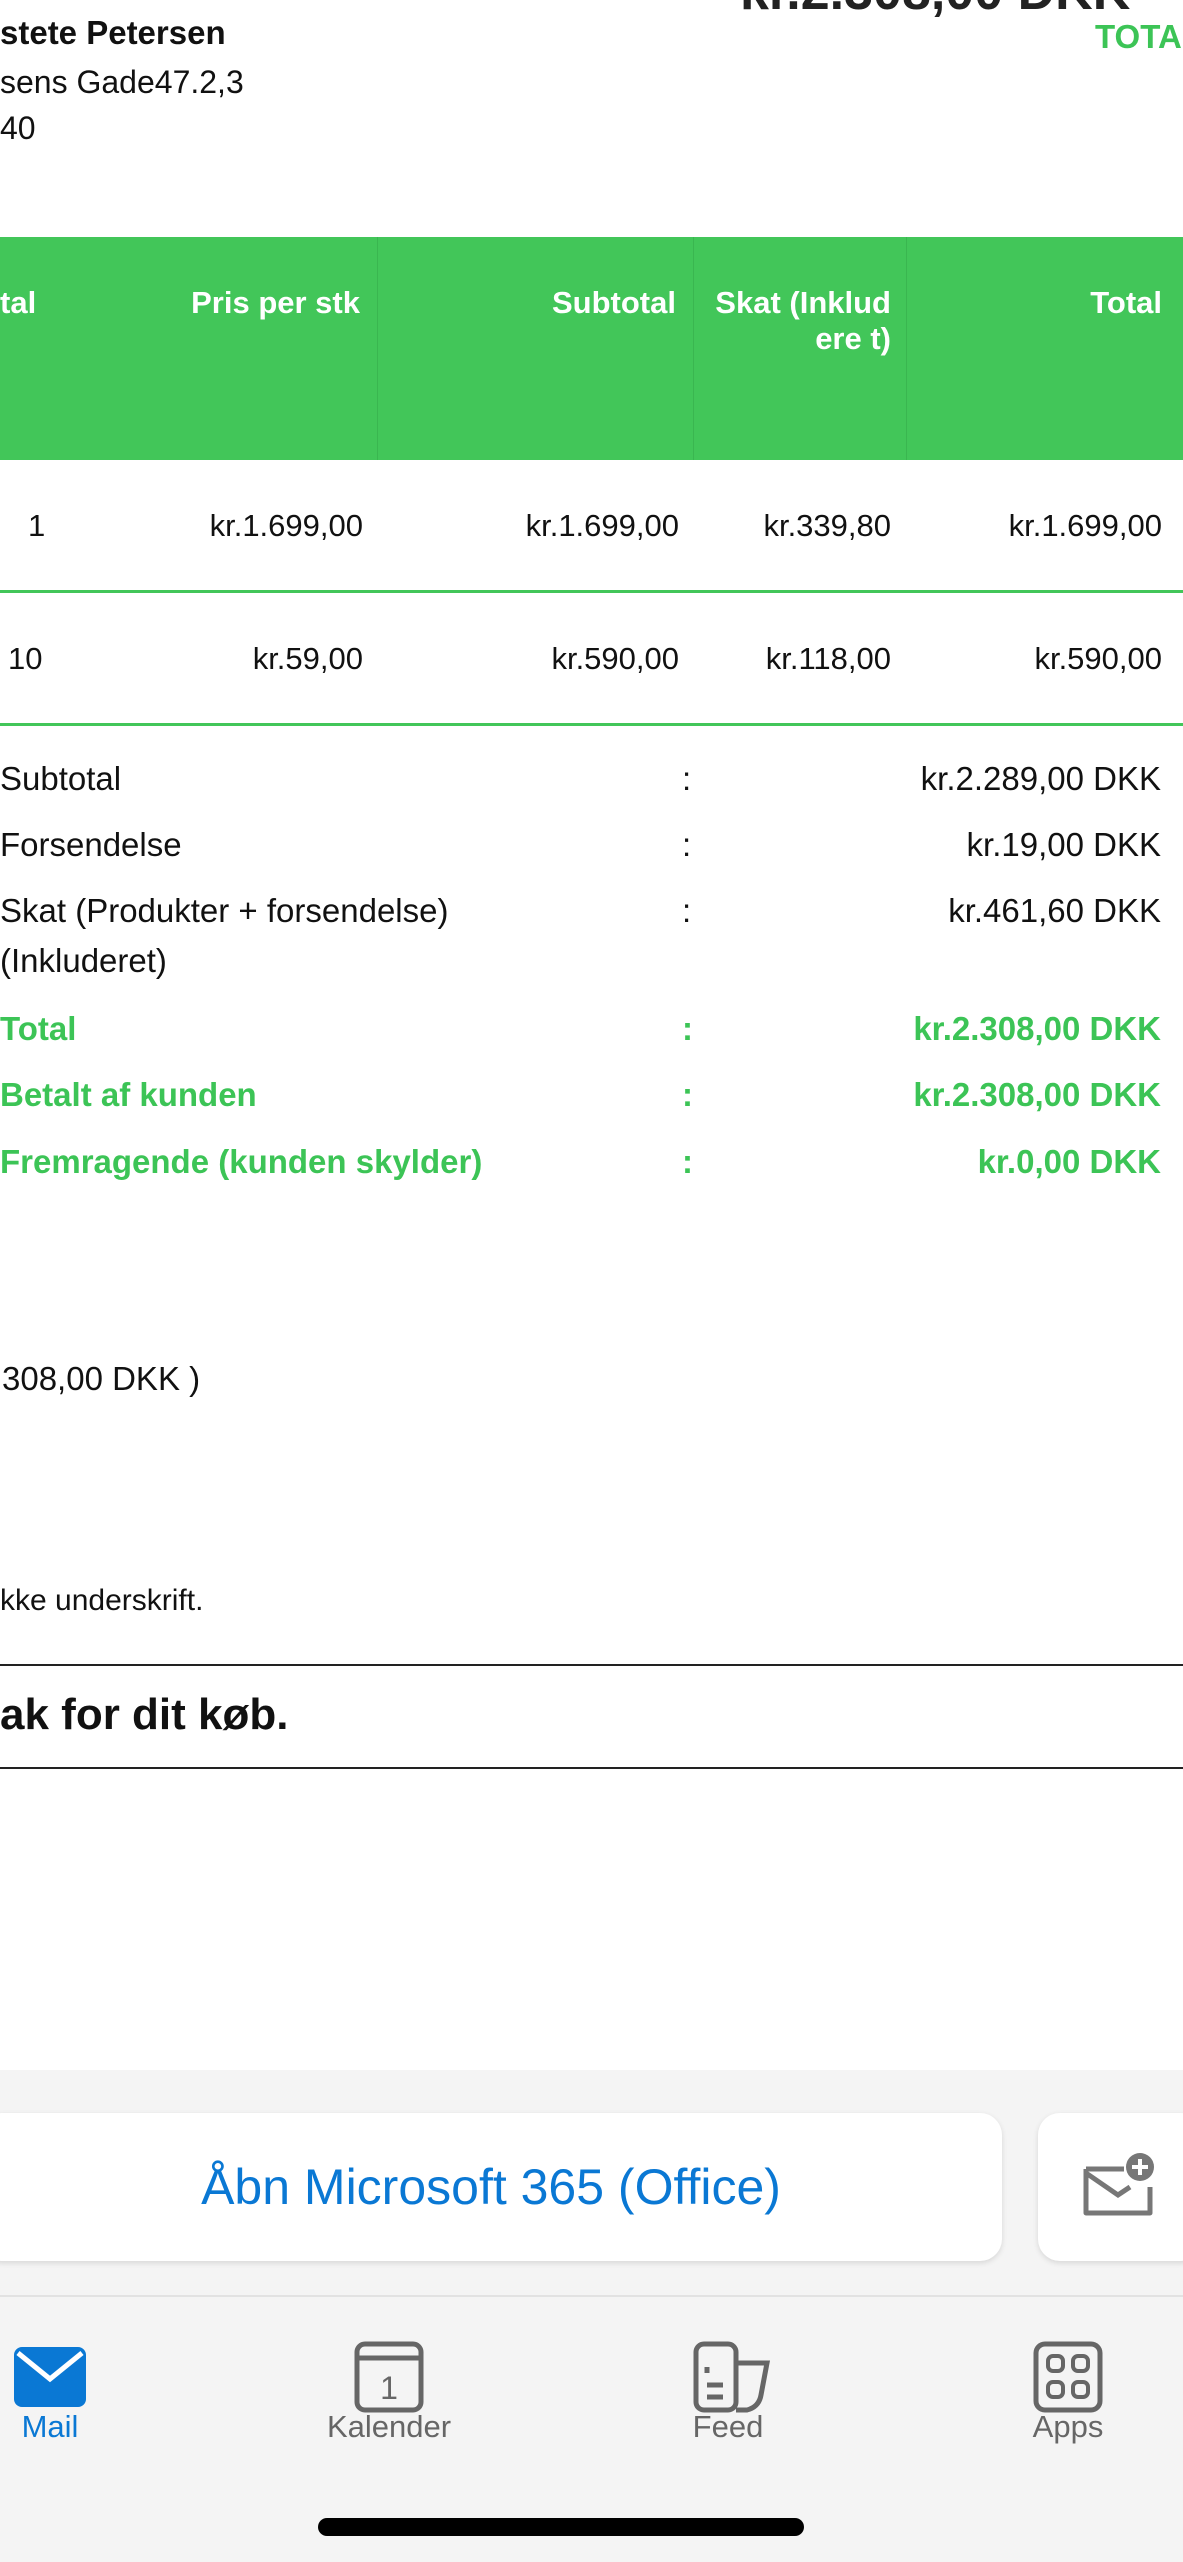 The height and width of the screenshot is (2562, 1183). What do you see at coordinates (828, 658) in the screenshot?
I see `cell-tax: kr.118,00` at bounding box center [828, 658].